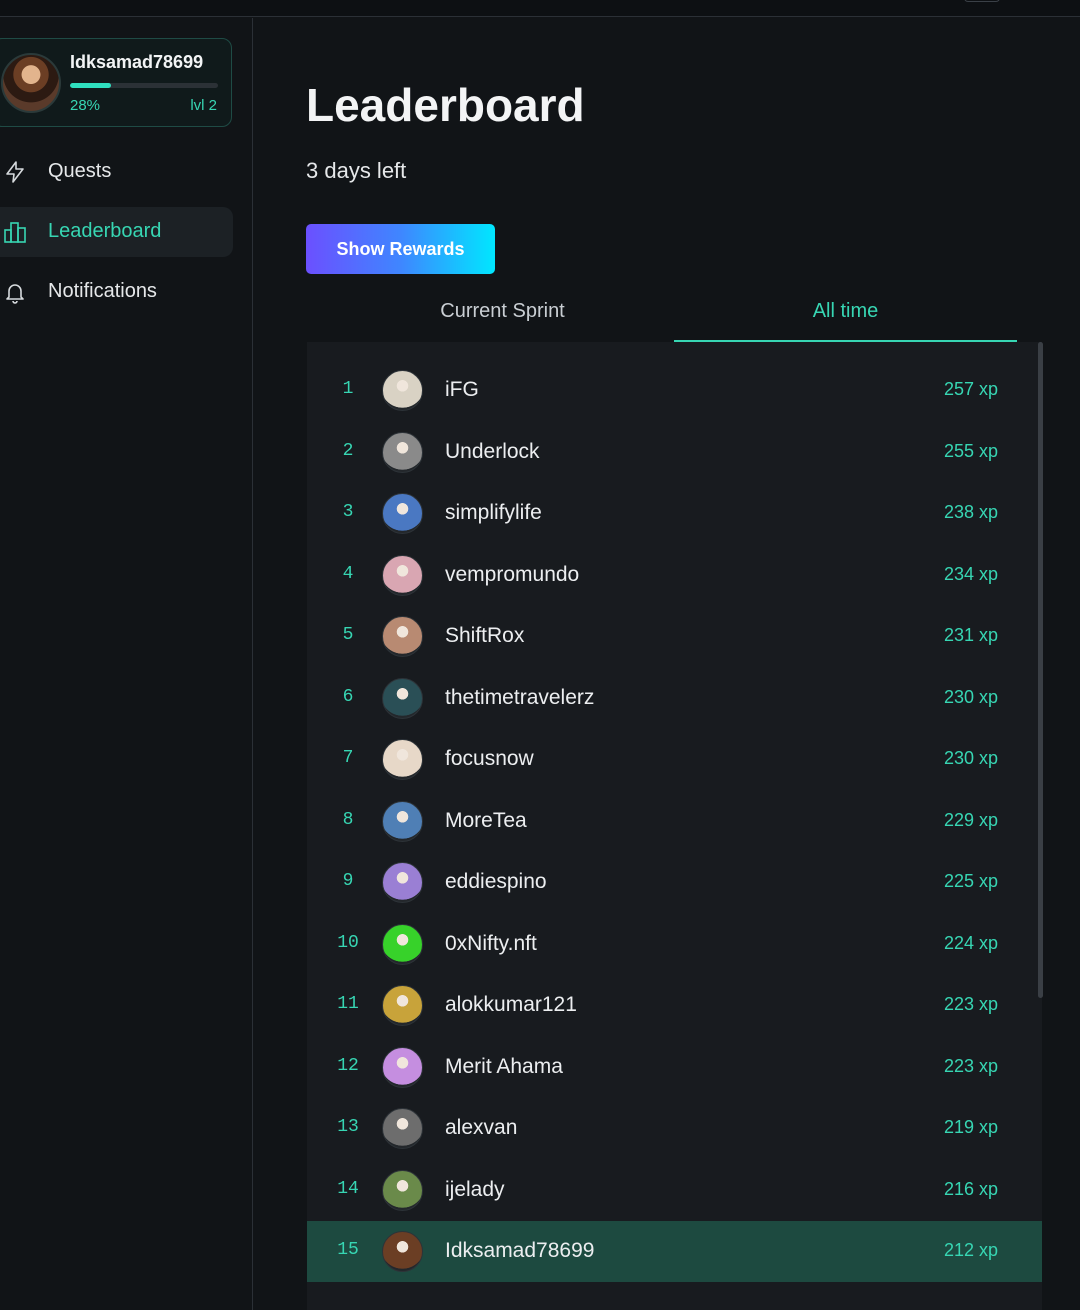  Describe the element at coordinates (485, 635) in the screenshot. I see `username: ShiftRox` at that location.